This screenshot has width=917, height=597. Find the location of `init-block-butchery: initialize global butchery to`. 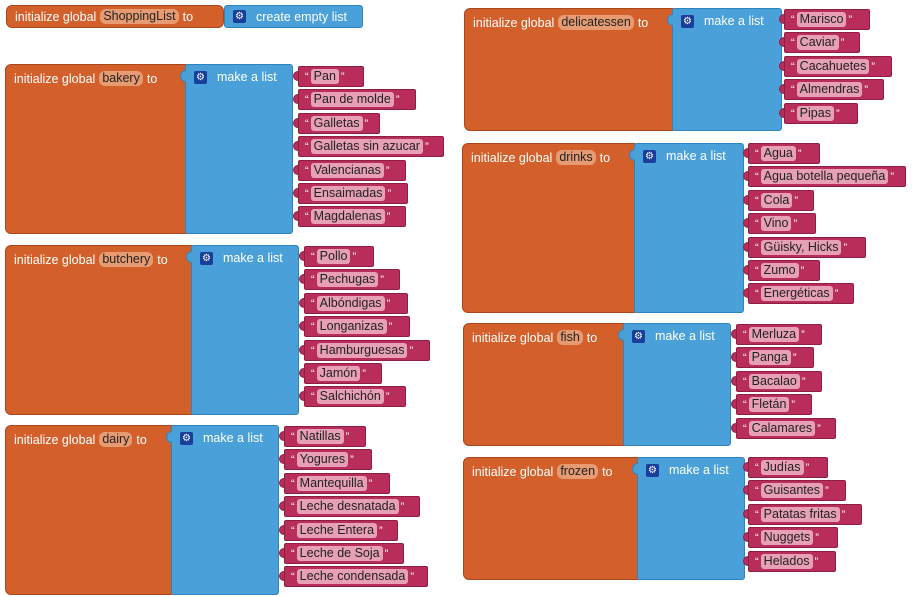

init-block-butchery: initialize global butchery to is located at coordinates (101, 330).